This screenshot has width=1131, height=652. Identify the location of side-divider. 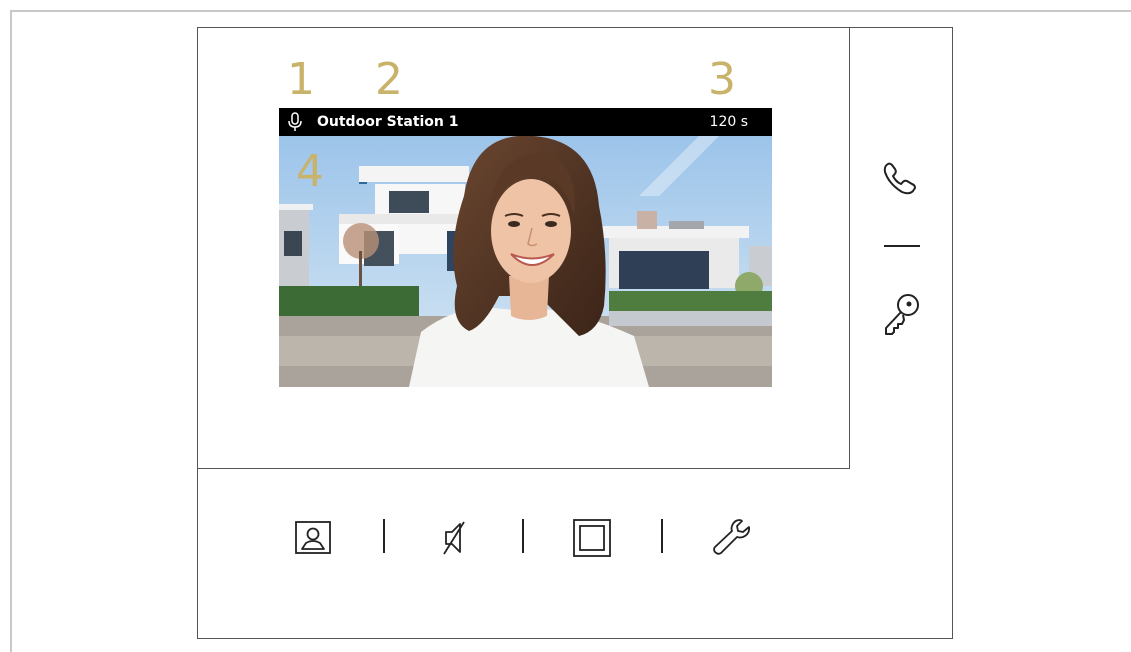
(902, 246).